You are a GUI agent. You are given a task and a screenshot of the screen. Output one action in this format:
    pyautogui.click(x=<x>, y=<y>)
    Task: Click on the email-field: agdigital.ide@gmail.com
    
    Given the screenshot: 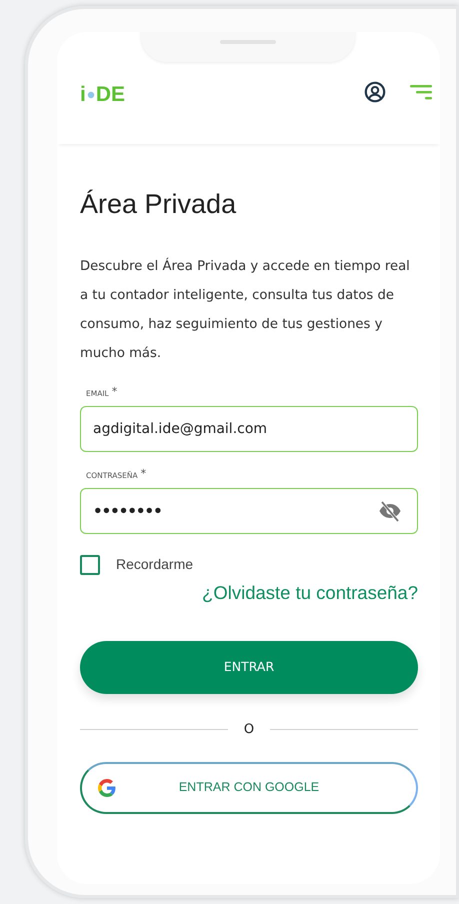 What is the action you would take?
    pyautogui.click(x=249, y=429)
    